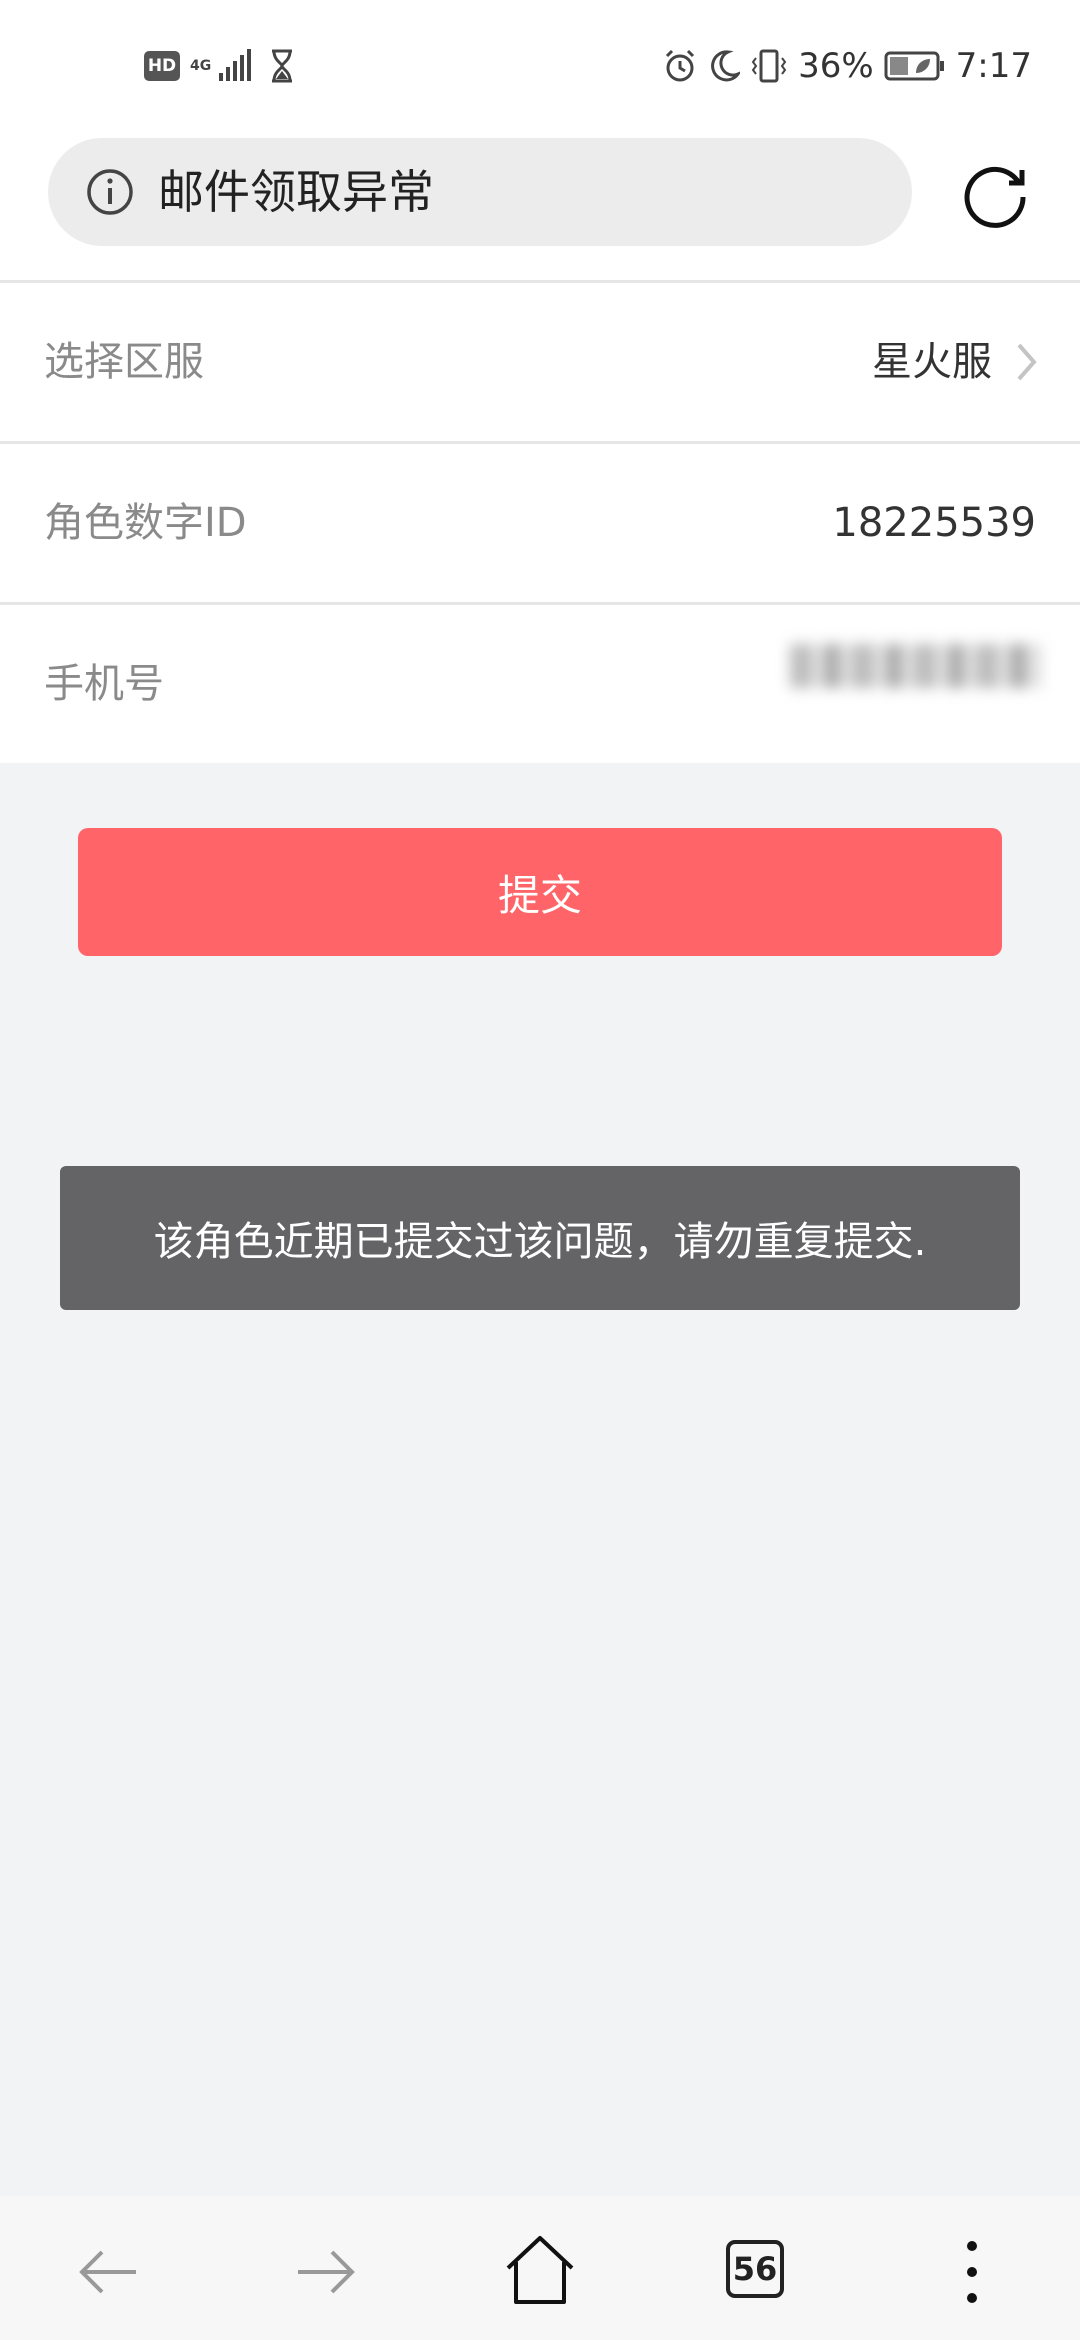  Describe the element at coordinates (282, 66) in the screenshot. I see `hourglass-icon` at that location.